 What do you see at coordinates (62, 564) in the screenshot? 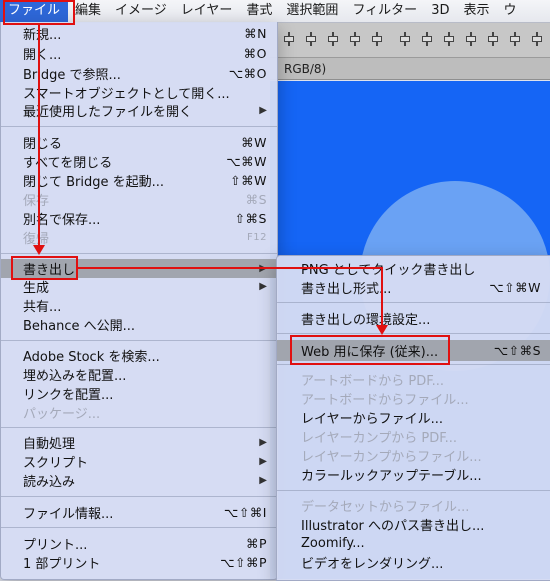
I see `menu-item-label: 1 部プリント` at bounding box center [62, 564].